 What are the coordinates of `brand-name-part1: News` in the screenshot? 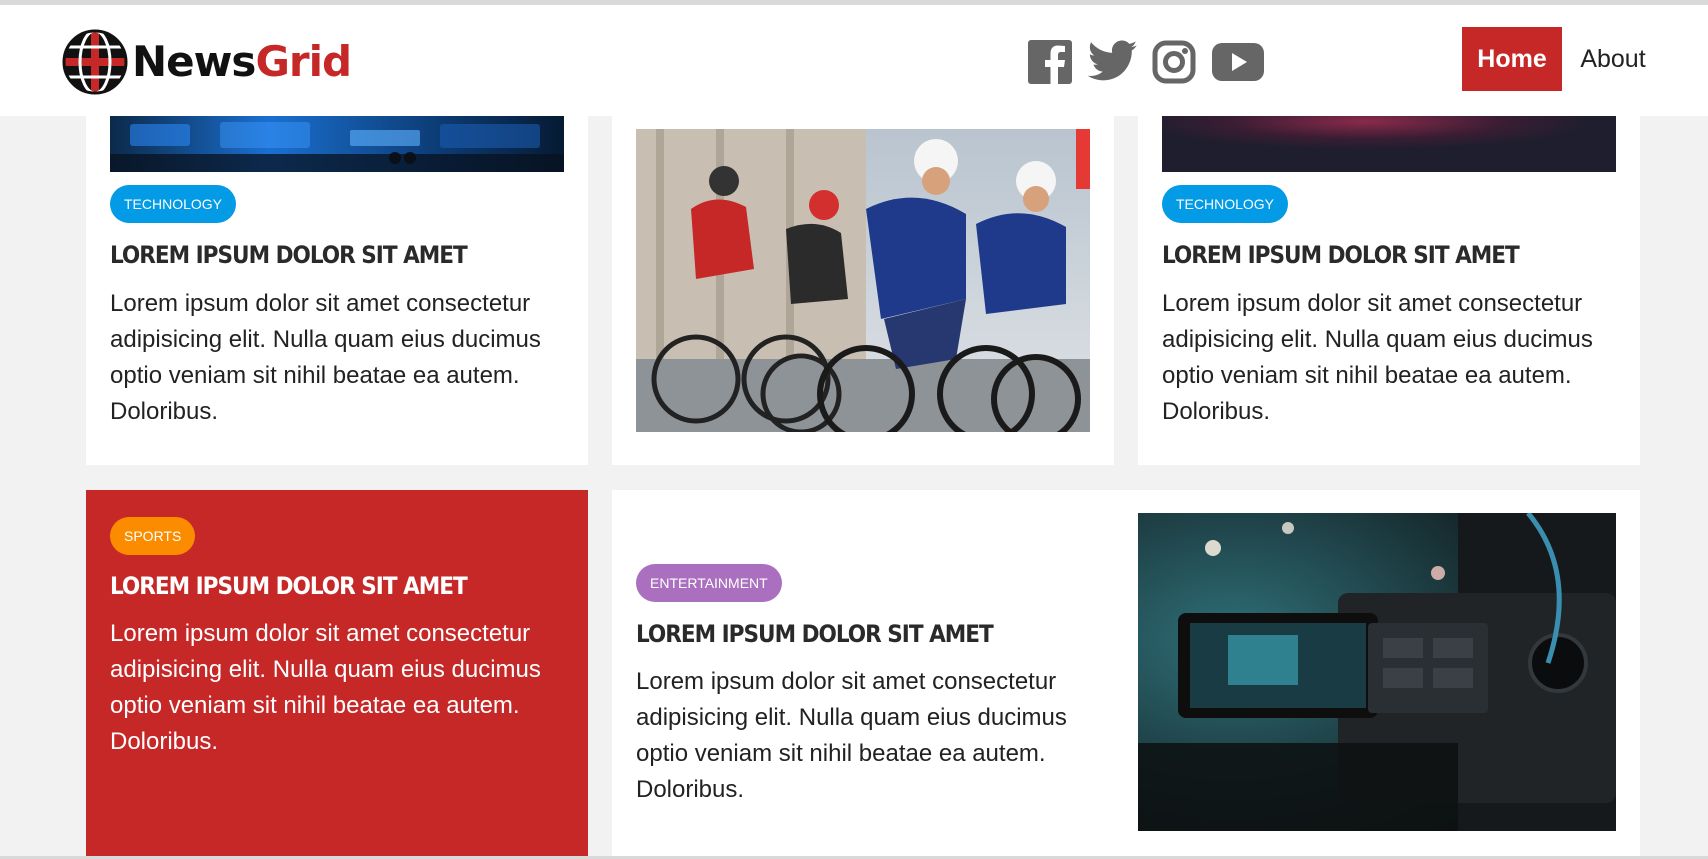 It's located at (194, 61).